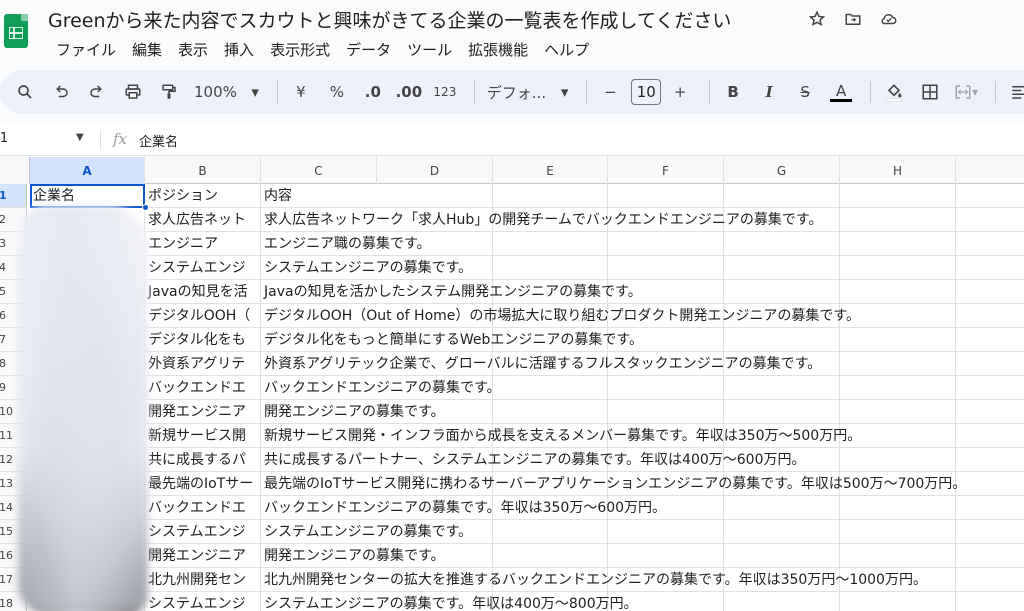 Image resolution: width=1024 pixels, height=611 pixels. What do you see at coordinates (337, 92) in the screenshot?
I see `percent-format-button: %` at bounding box center [337, 92].